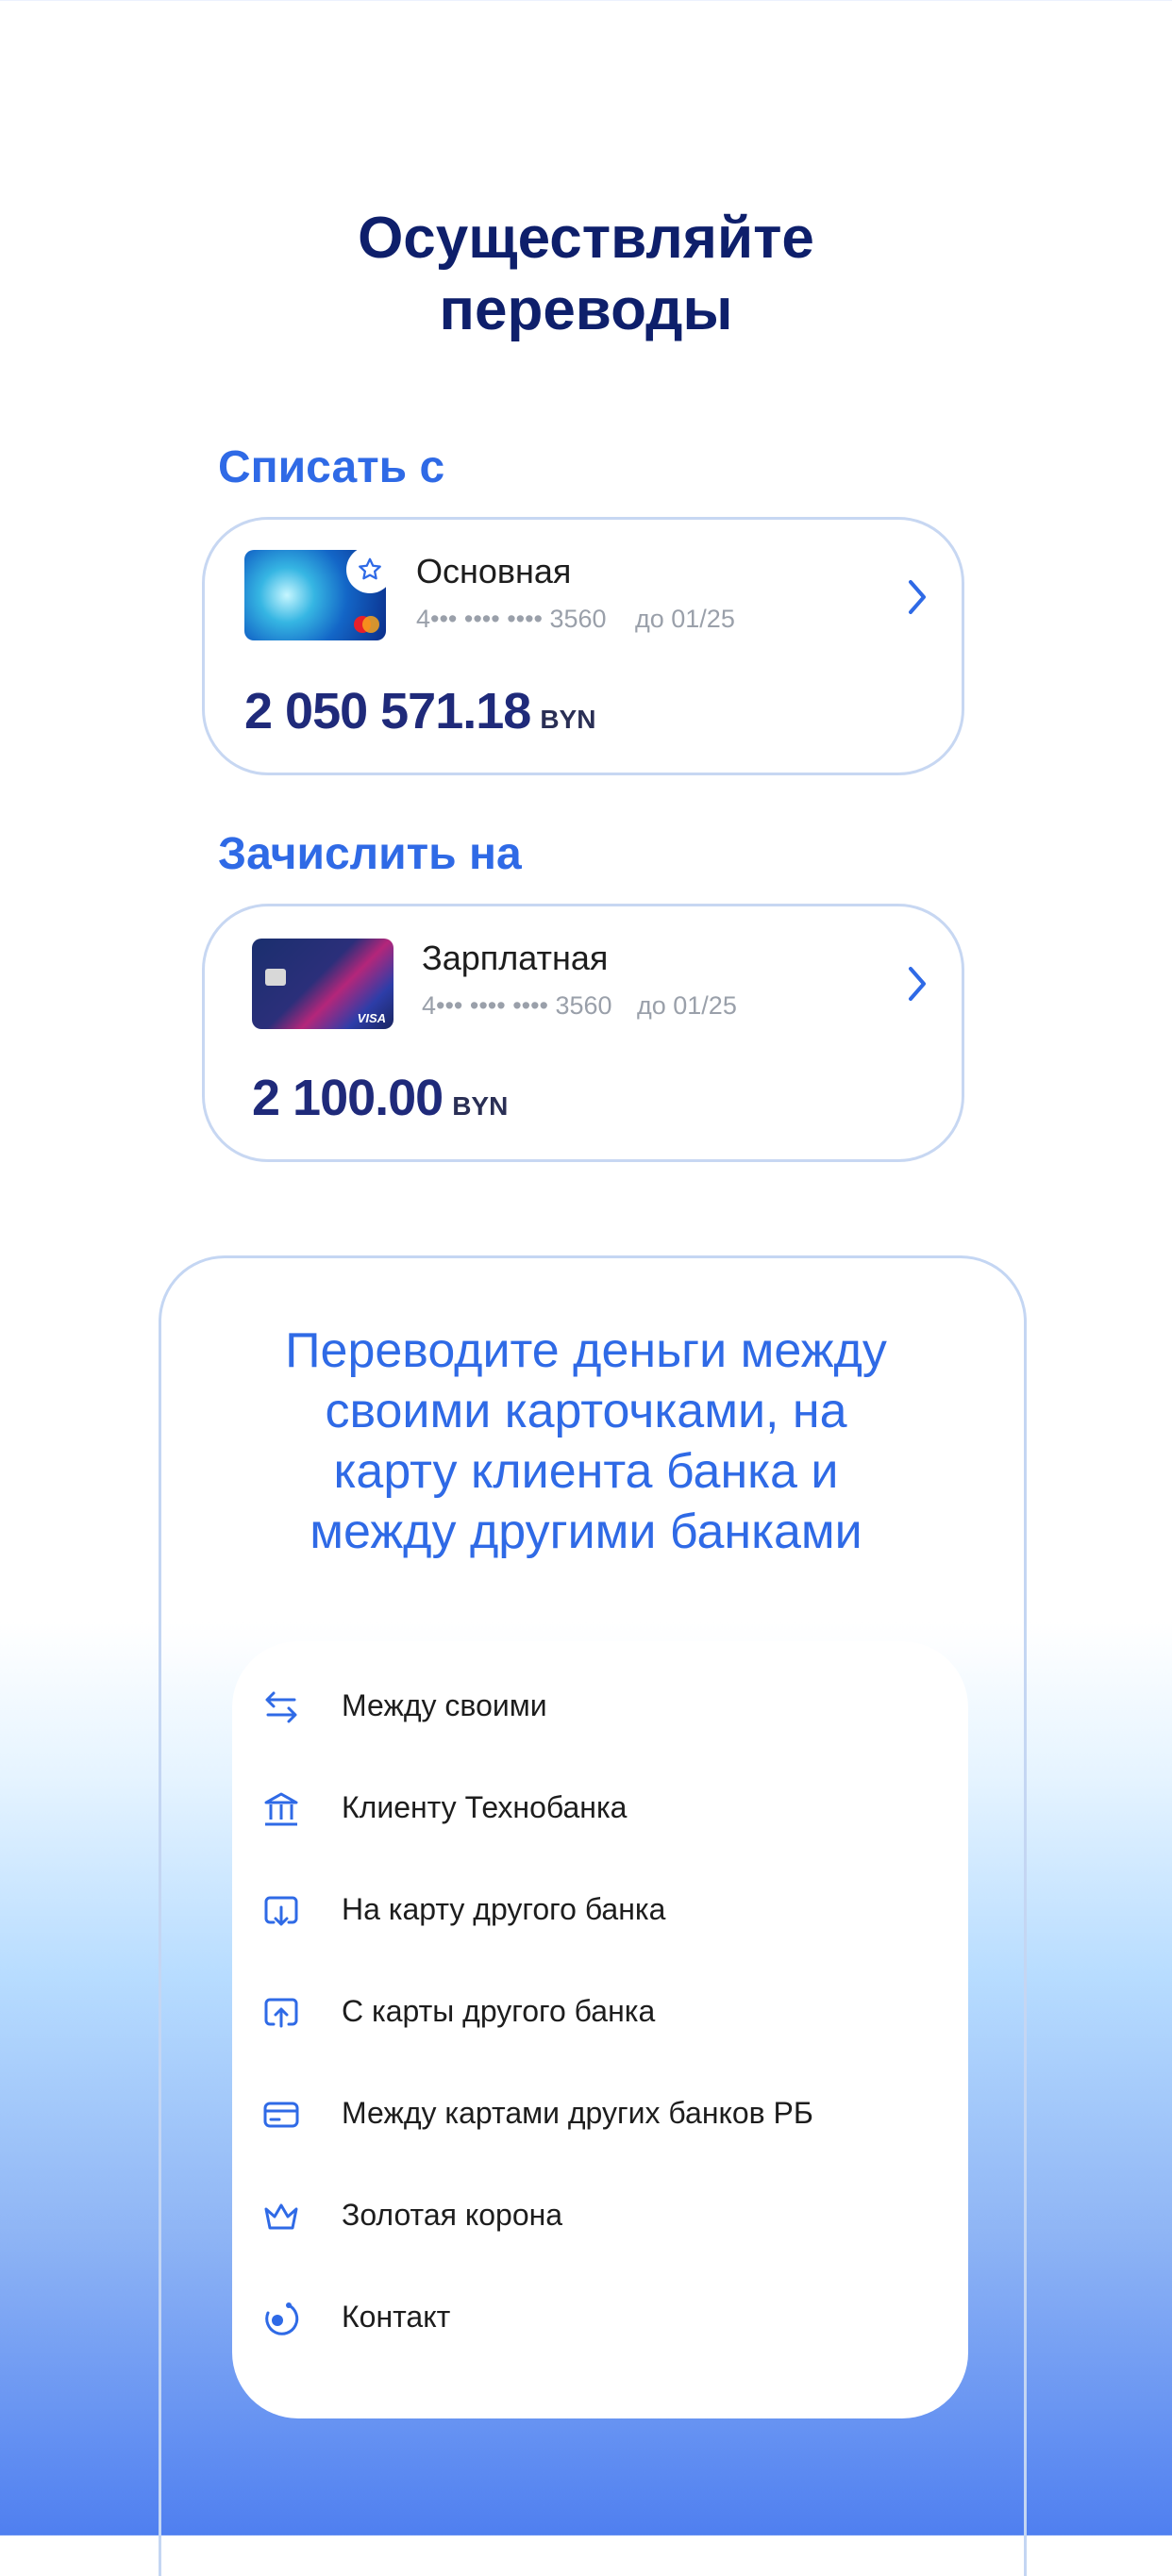 The image size is (1172, 2576). I want to click on transfer-item-technobank-client: Клиенту Технобанка, so click(600, 1809).